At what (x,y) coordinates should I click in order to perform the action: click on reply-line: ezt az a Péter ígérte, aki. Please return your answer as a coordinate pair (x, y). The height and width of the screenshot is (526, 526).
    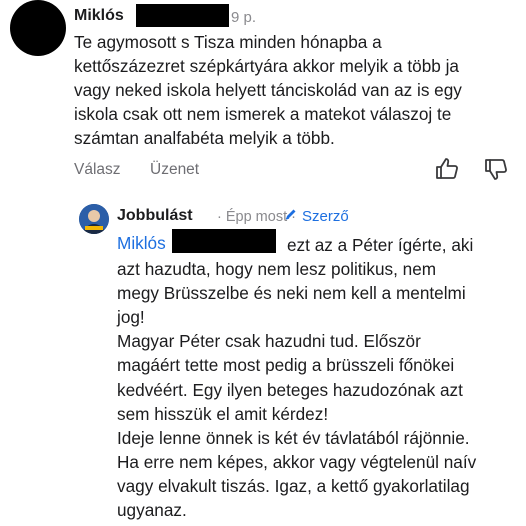
    Looking at the image, I should click on (380, 245).